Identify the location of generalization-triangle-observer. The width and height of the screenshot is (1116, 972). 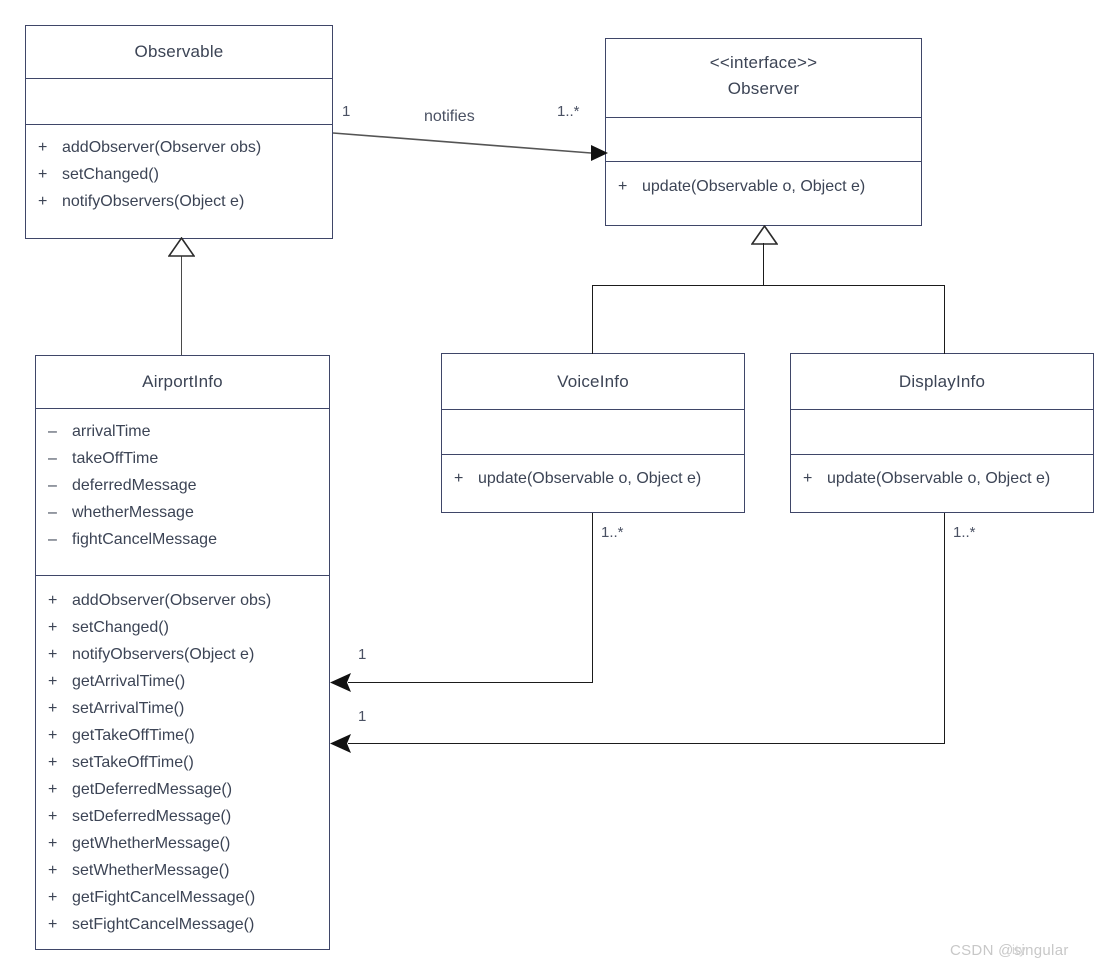
(764, 235).